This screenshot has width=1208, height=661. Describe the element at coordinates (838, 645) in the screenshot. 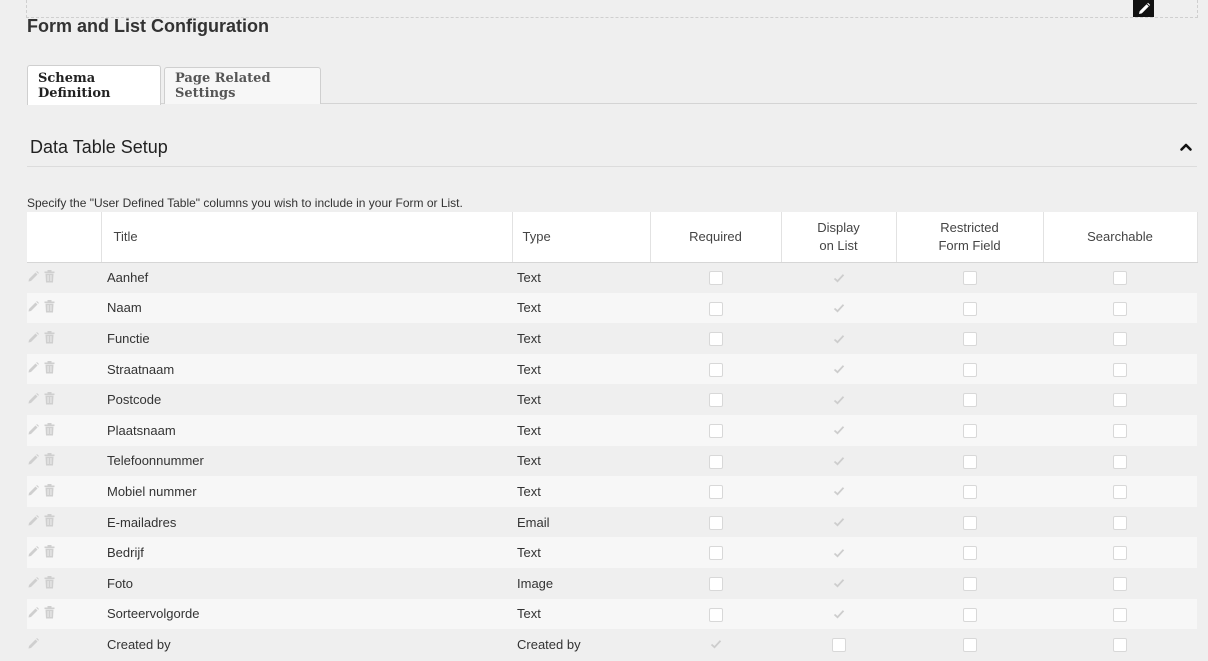

I see `display-on-list-checkbox` at that location.